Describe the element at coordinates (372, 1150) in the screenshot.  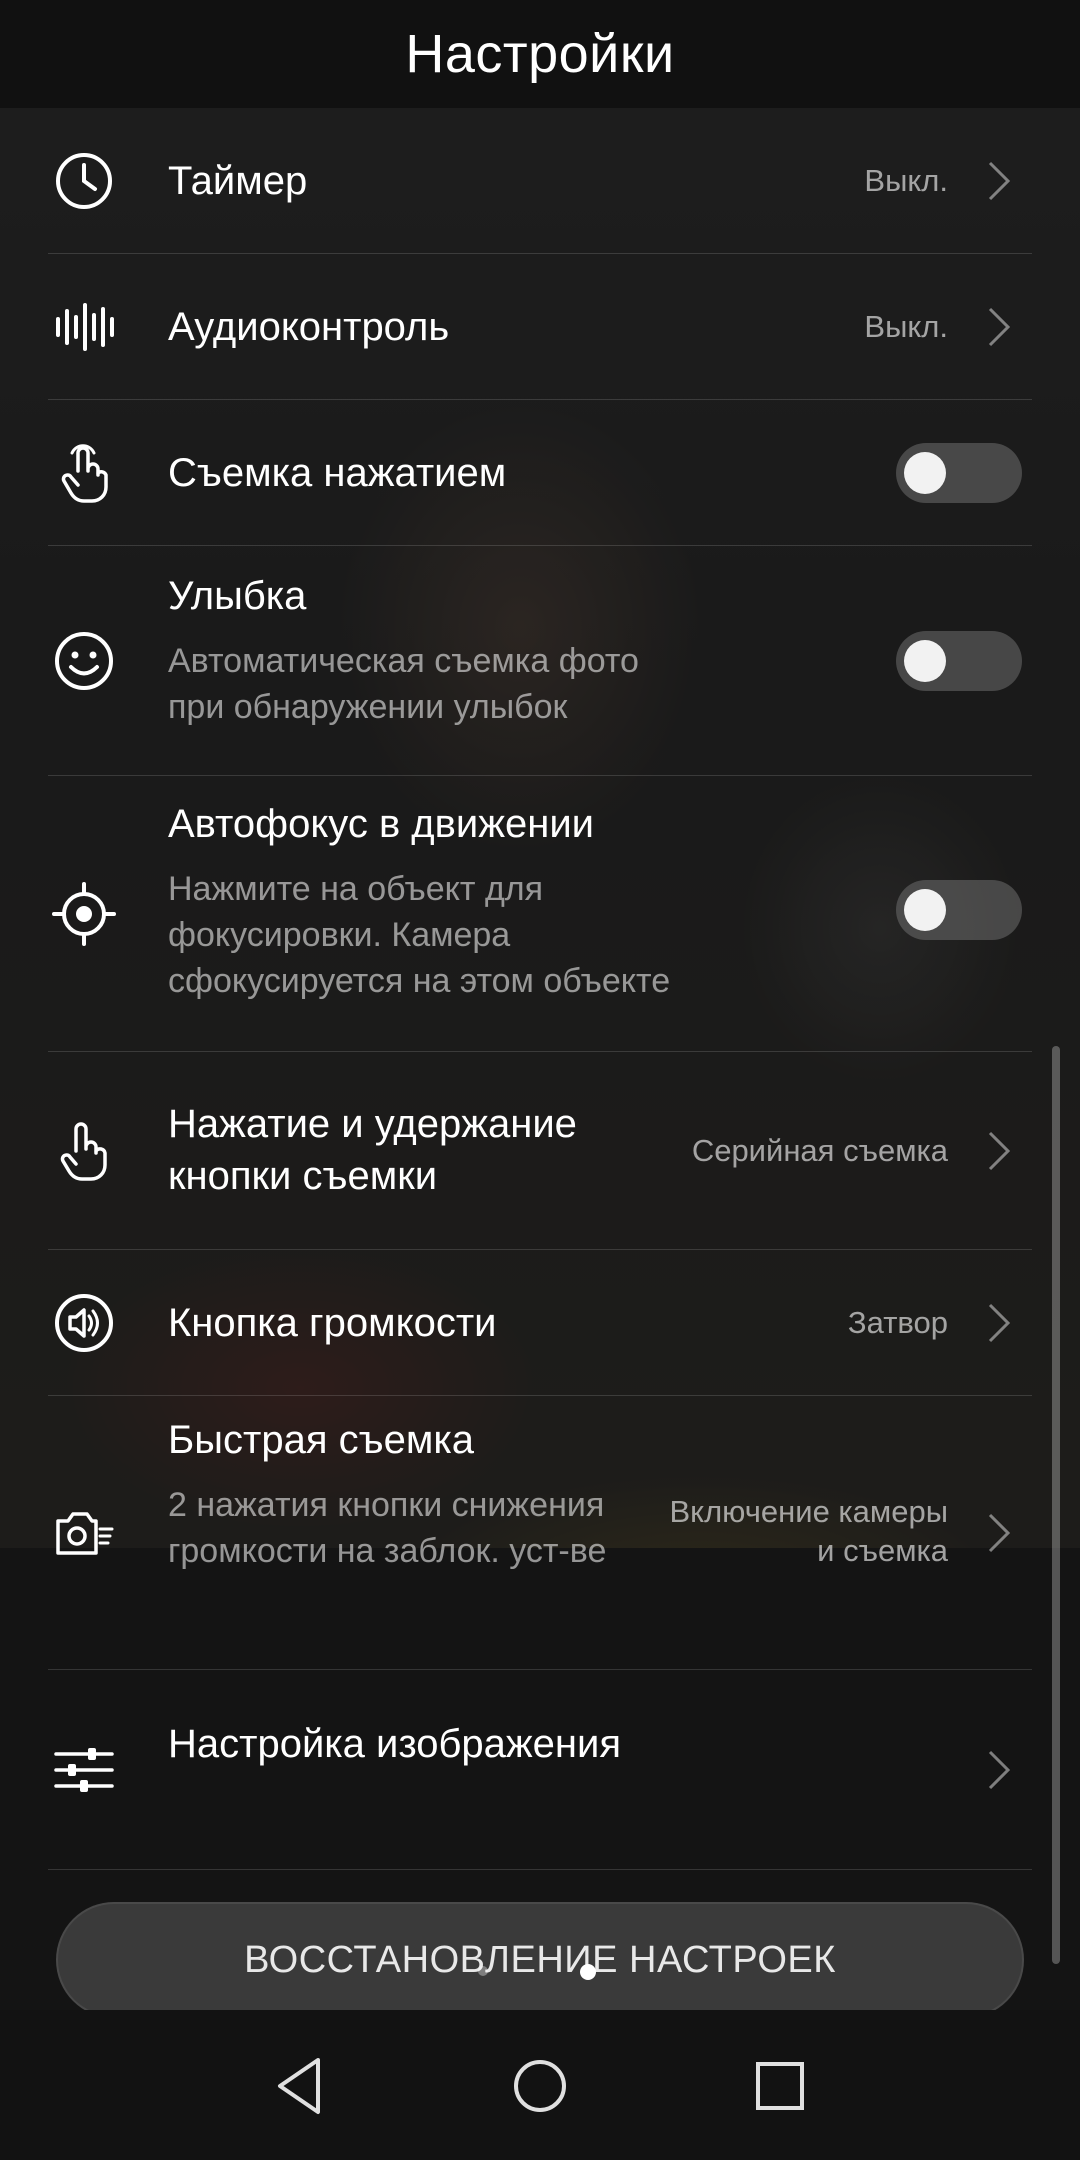
I see `setting-label: Нажатие и удержание кнопки съемки` at that location.